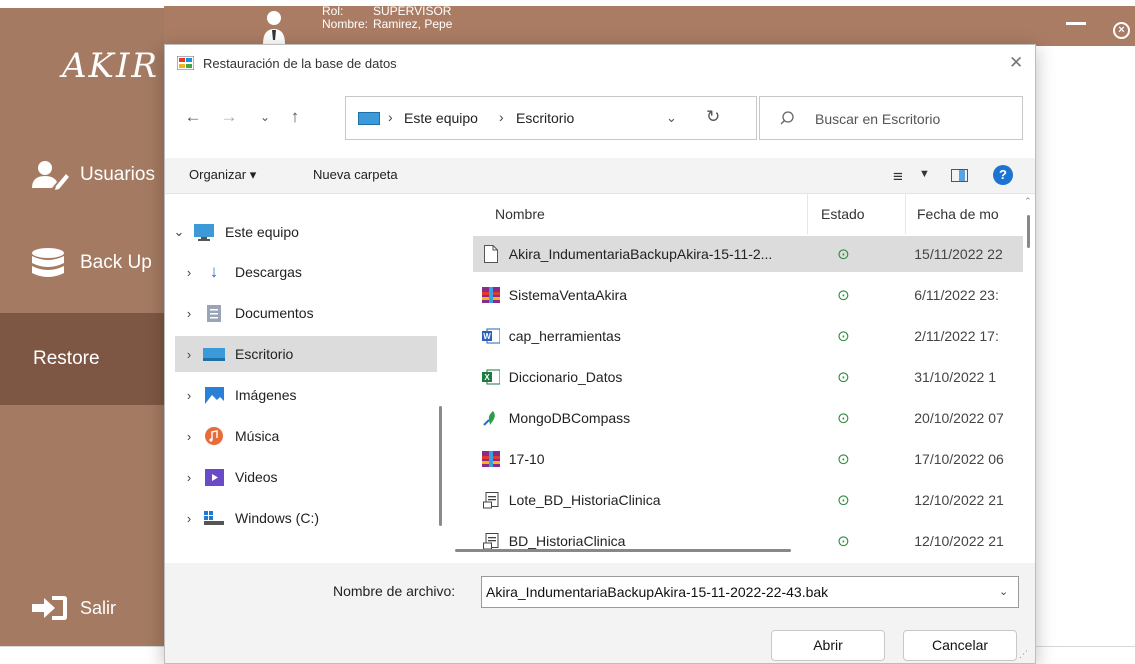 The height and width of the screenshot is (664, 1135). I want to click on sidebar-item-usuarios: Usuarios, so click(82, 175).